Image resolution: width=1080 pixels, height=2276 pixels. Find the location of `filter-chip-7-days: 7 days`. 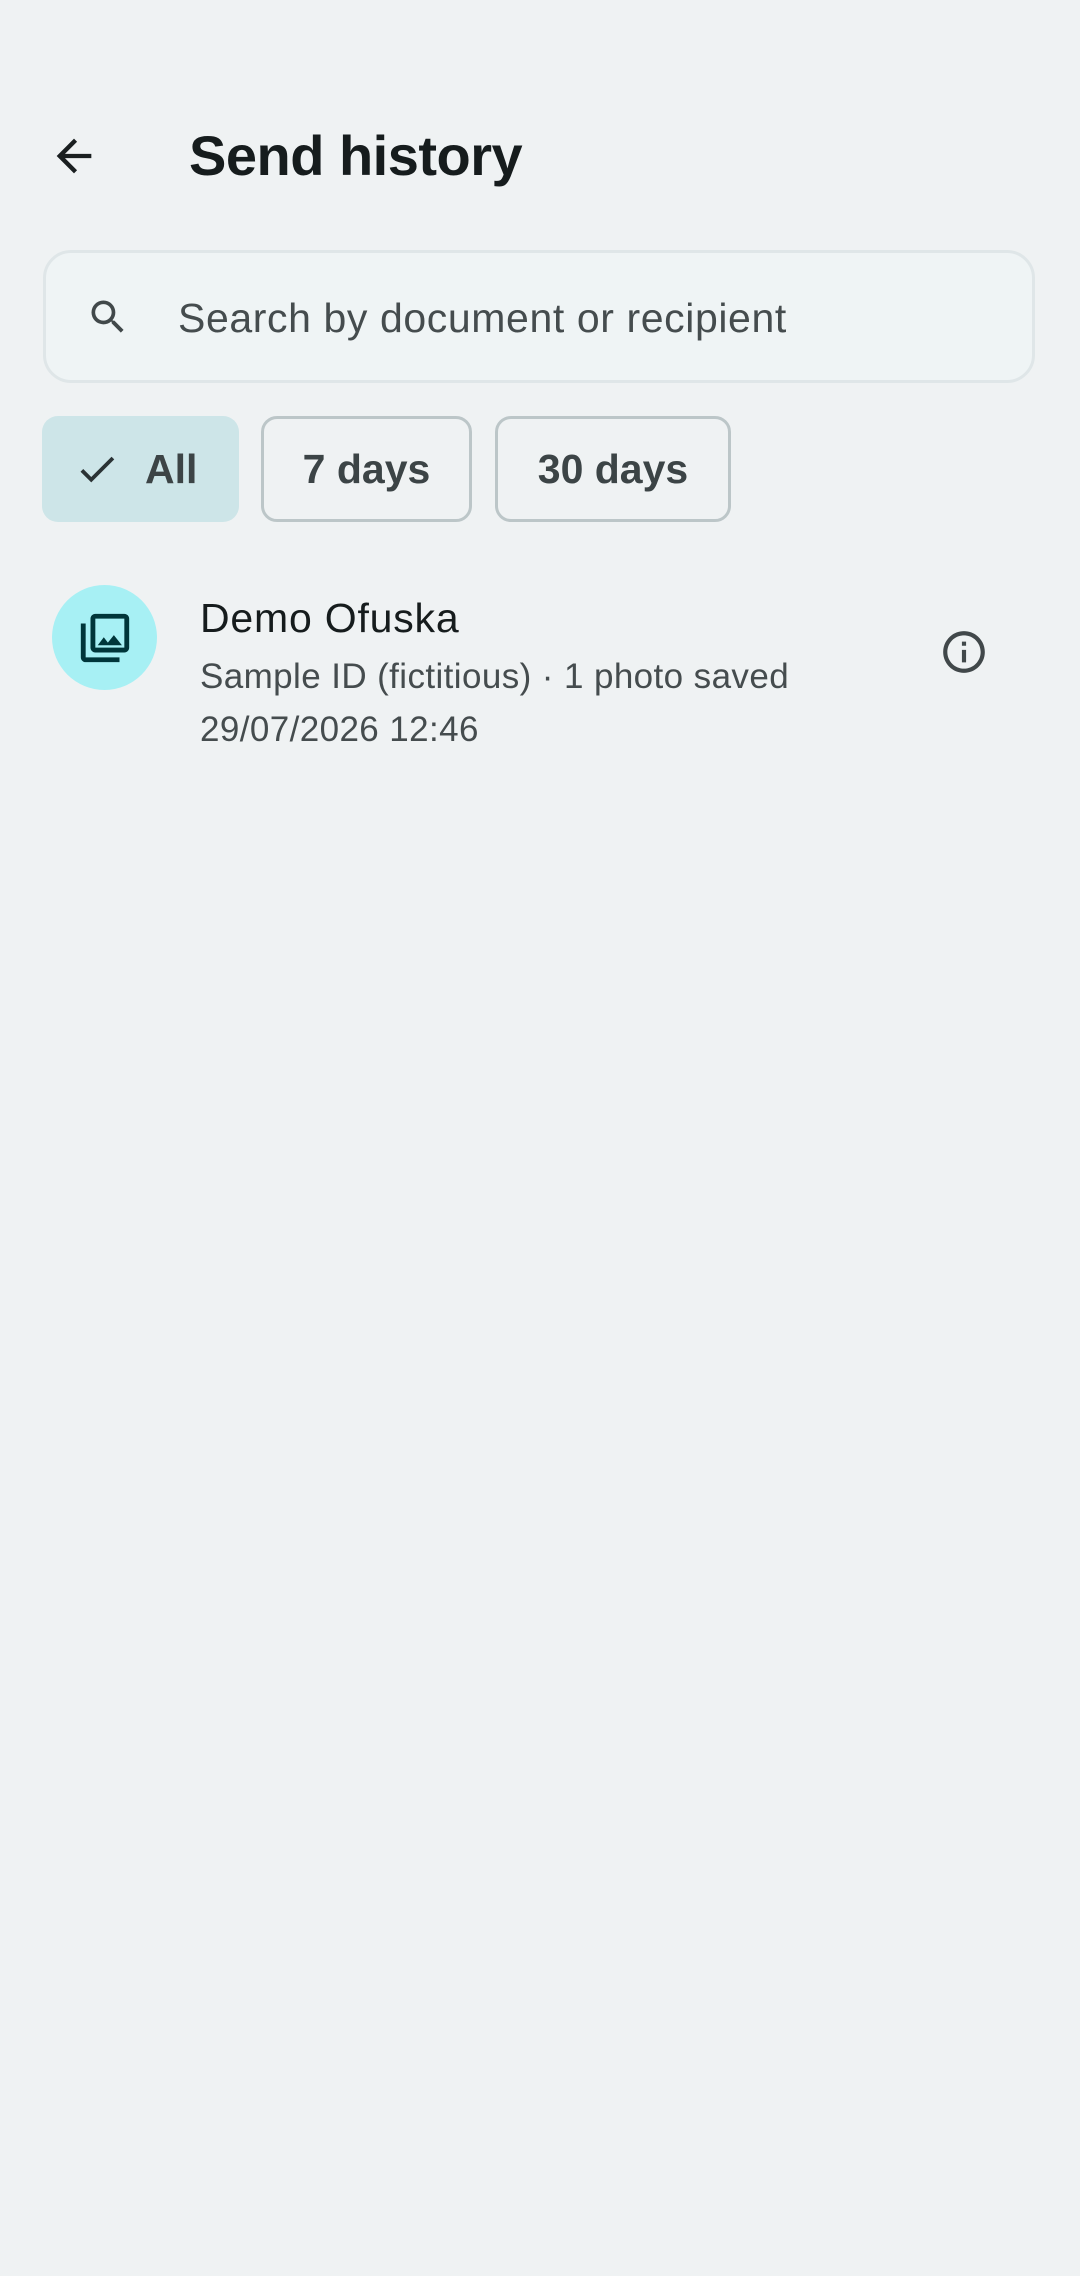

filter-chip-7-days: 7 days is located at coordinates (366, 469).